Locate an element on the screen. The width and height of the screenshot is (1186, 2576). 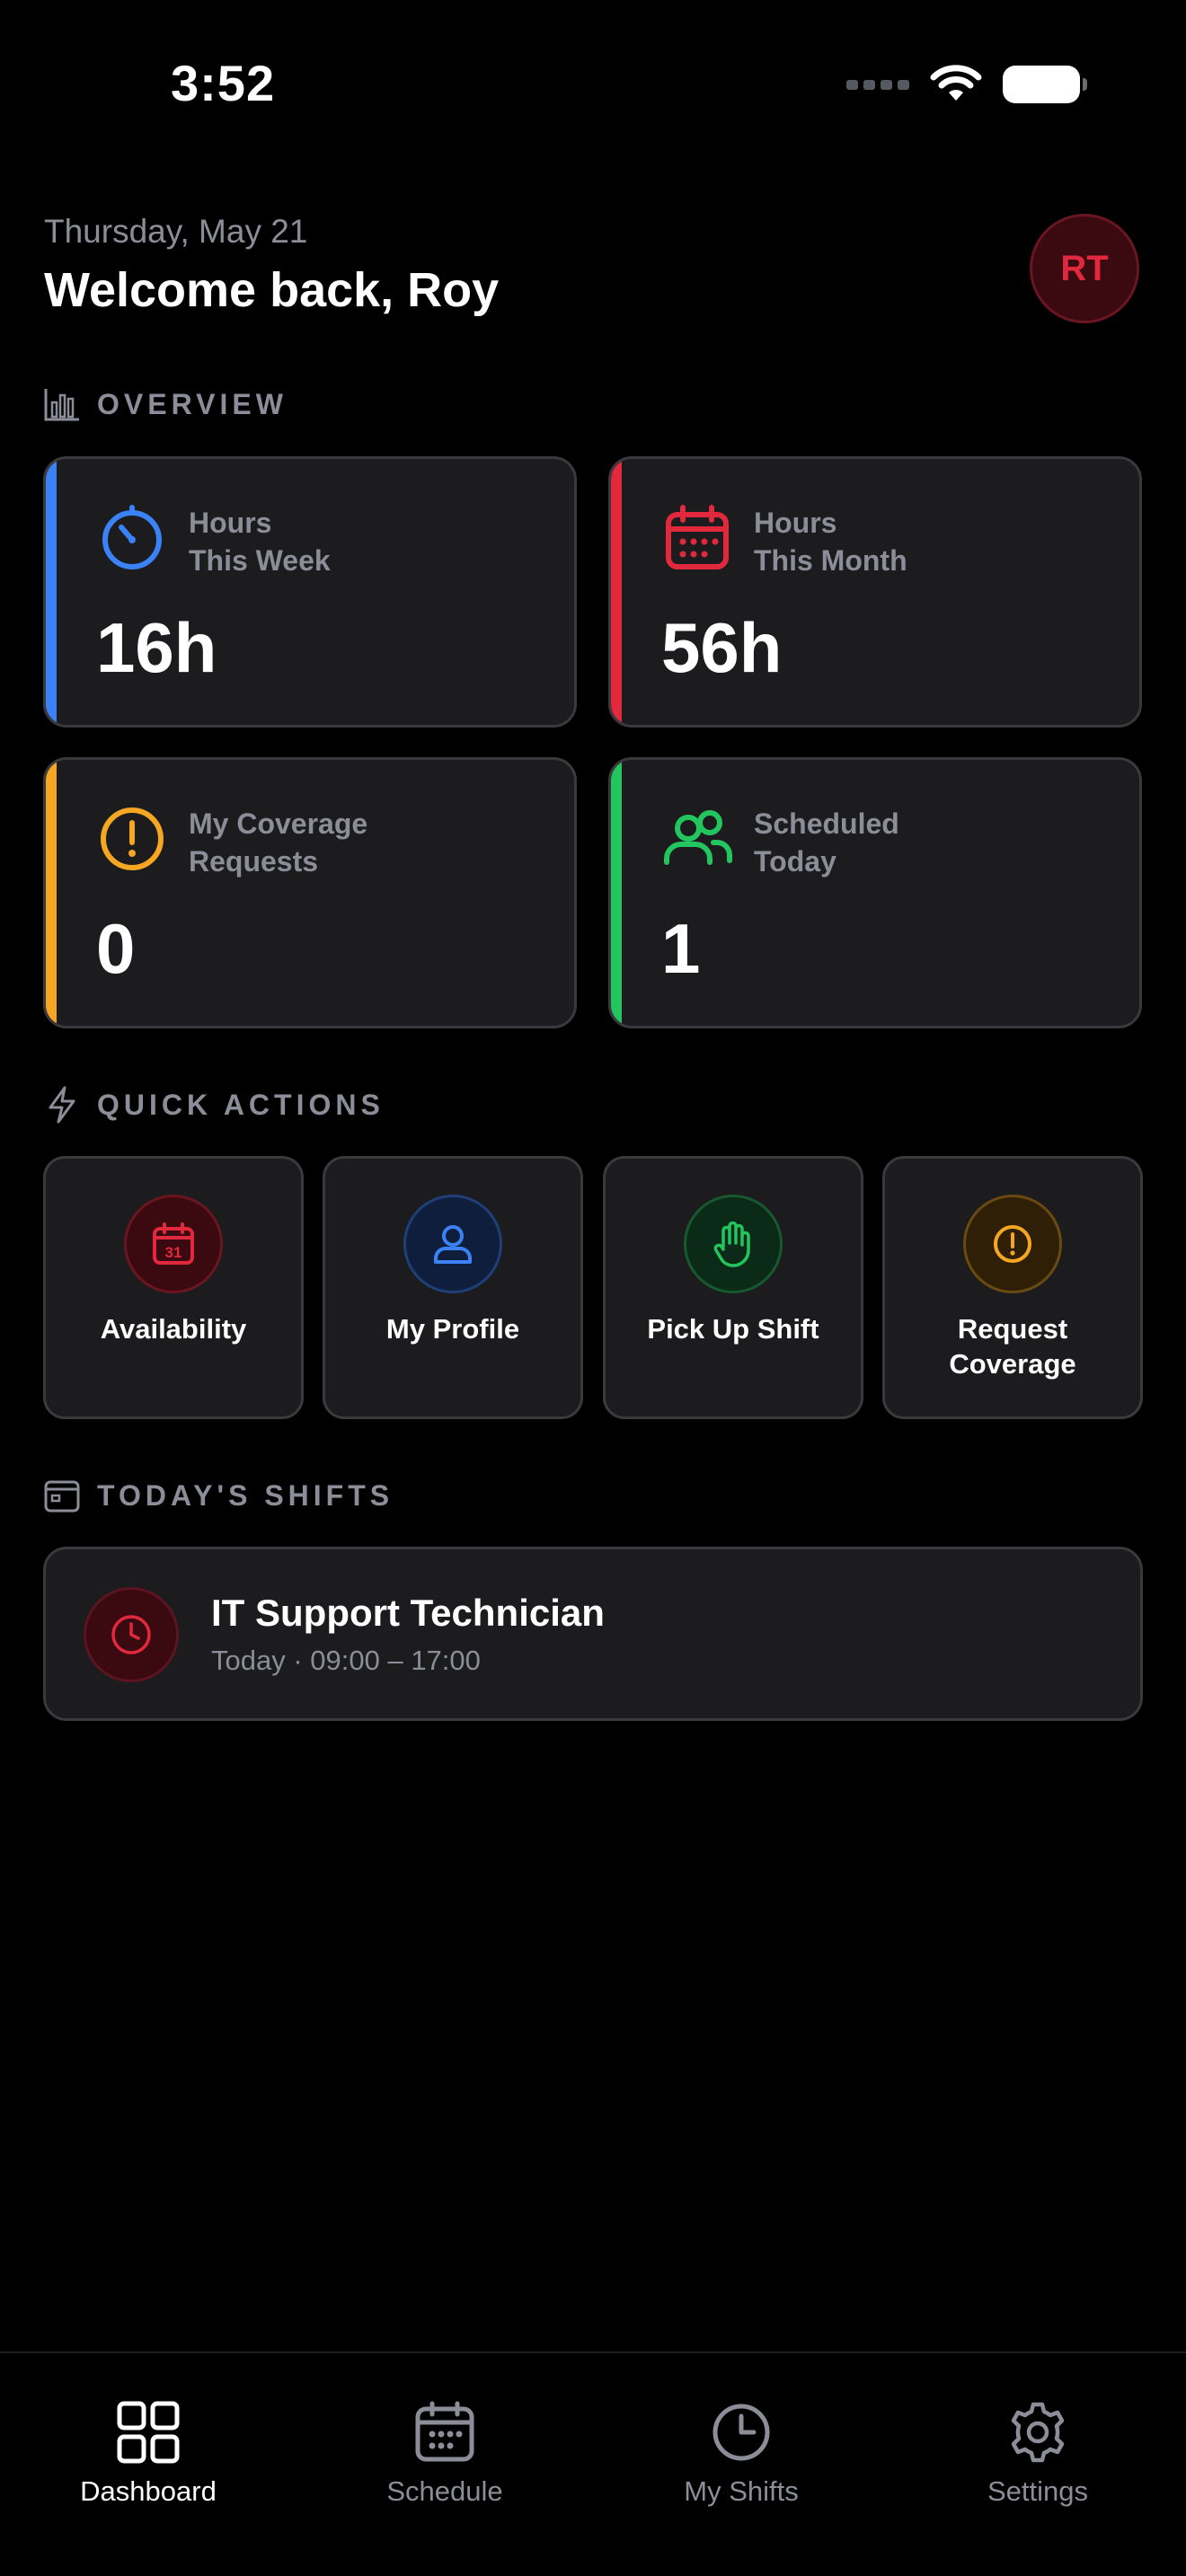
quick-actions-section-header: QUICK ACTIONS is located at coordinates (214, 1105).